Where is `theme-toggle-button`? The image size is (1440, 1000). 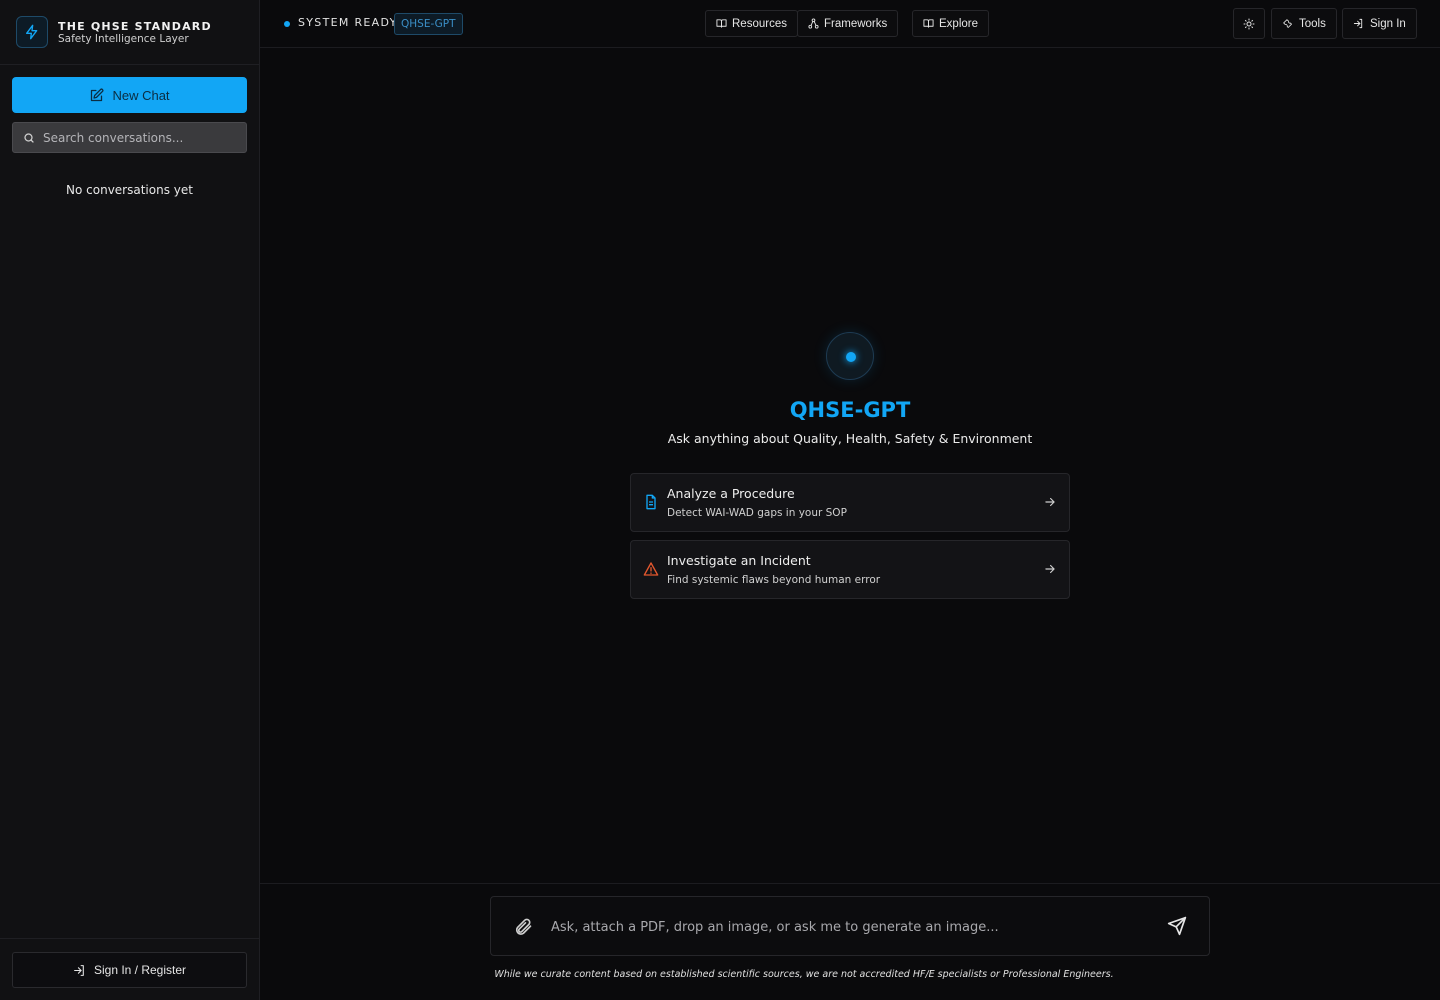
theme-toggle-button is located at coordinates (1249, 23).